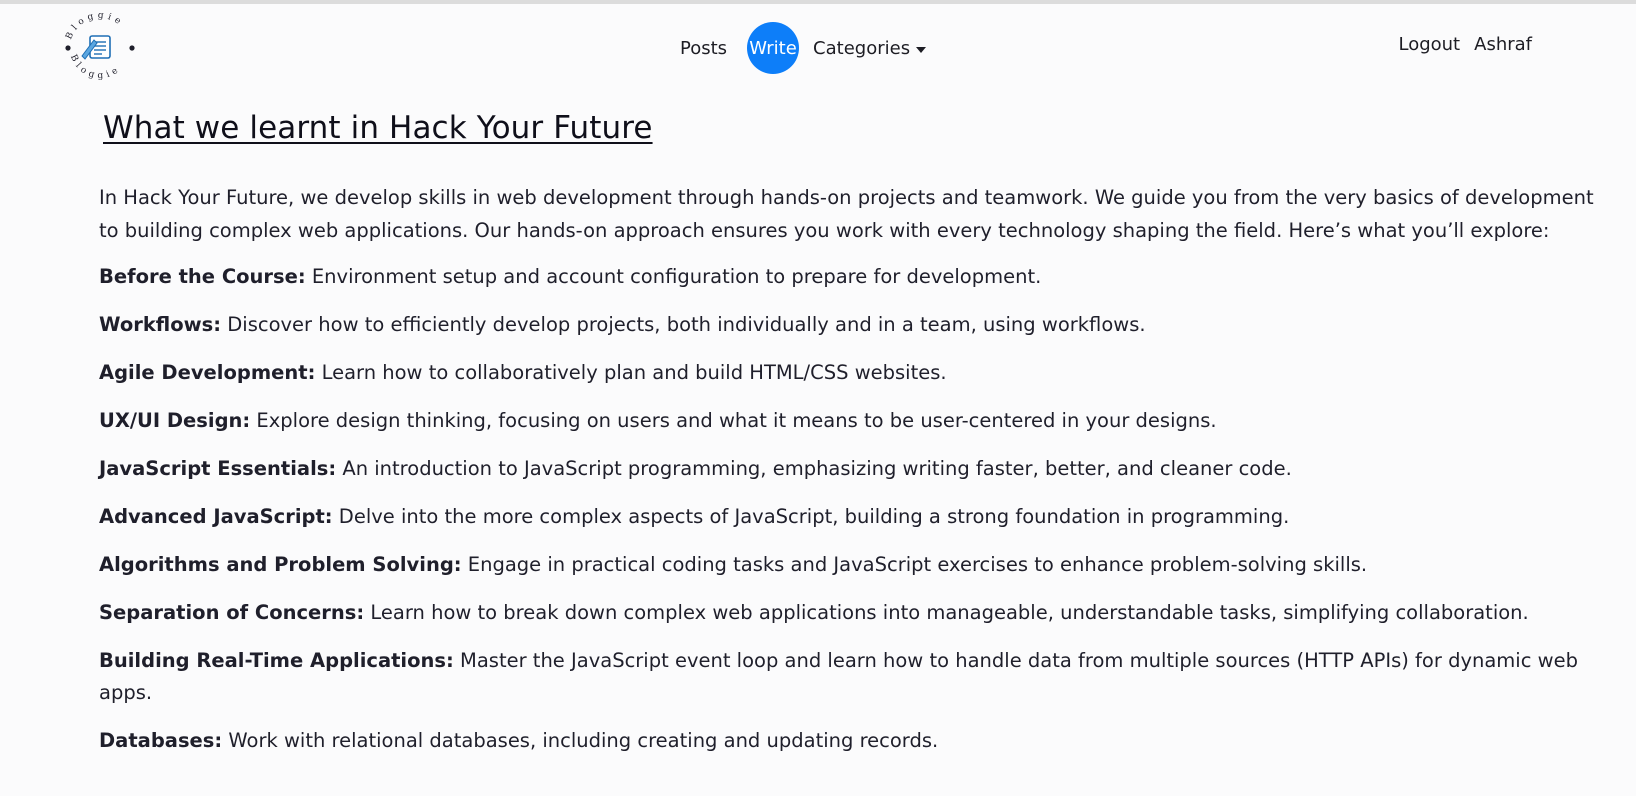 This screenshot has width=1636, height=796. Describe the element at coordinates (1503, 44) in the screenshot. I see `username-link: Ashraf` at that location.